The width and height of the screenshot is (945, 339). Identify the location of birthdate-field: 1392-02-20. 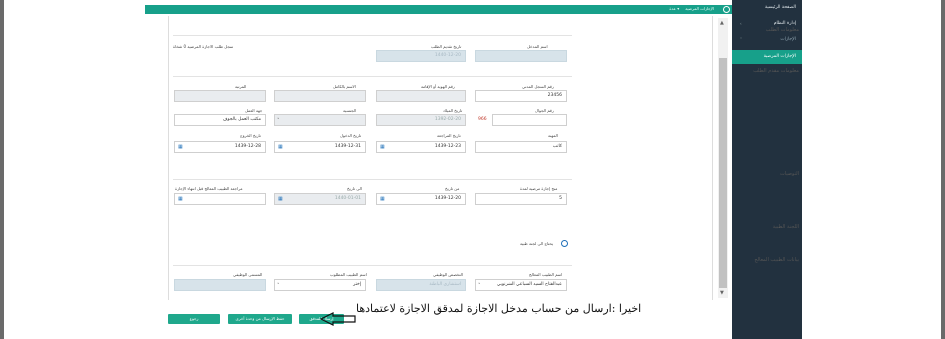
(421, 120).